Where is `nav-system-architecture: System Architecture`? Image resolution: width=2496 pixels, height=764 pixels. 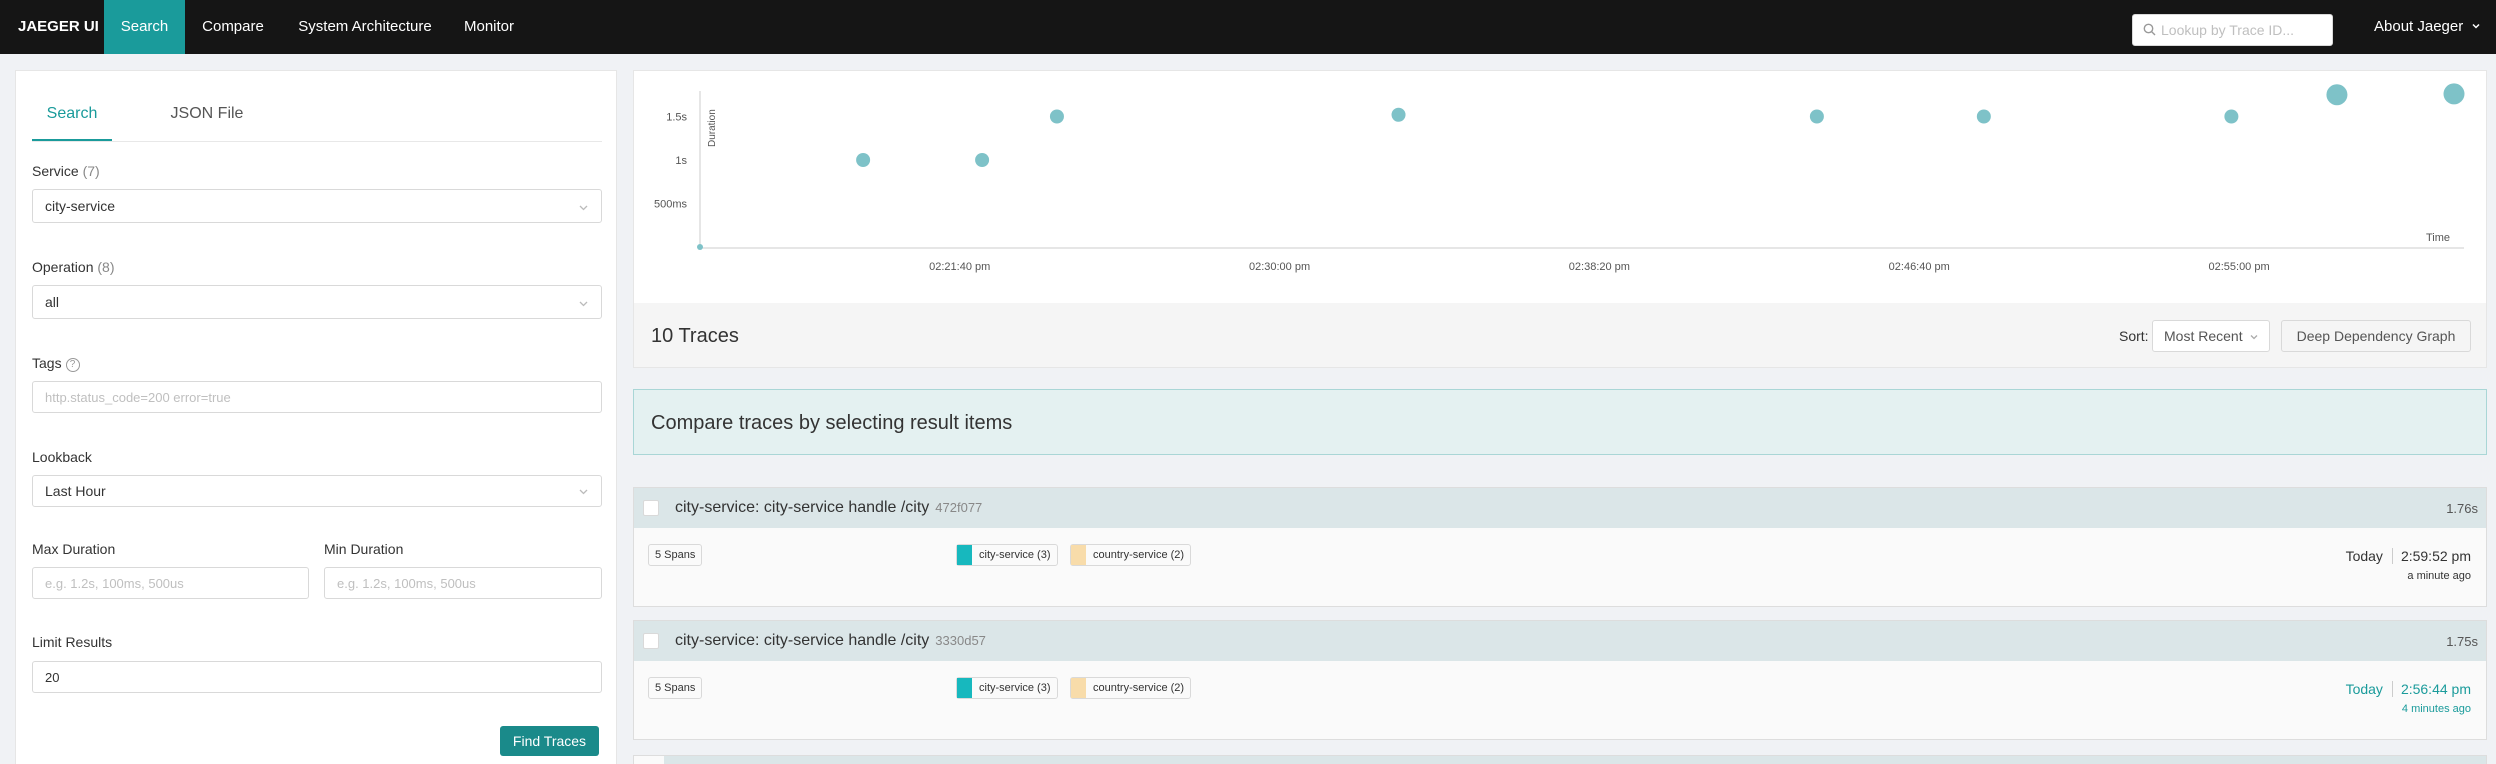
nav-system-architecture: System Architecture is located at coordinates (365, 27).